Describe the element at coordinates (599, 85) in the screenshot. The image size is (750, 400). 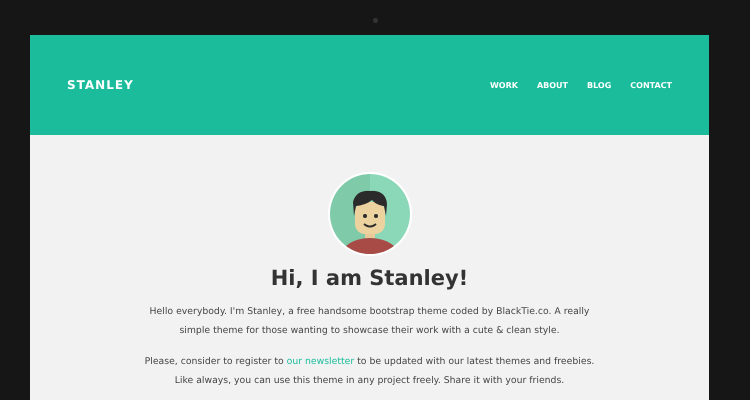
I see `nav-link: BLOG` at that location.